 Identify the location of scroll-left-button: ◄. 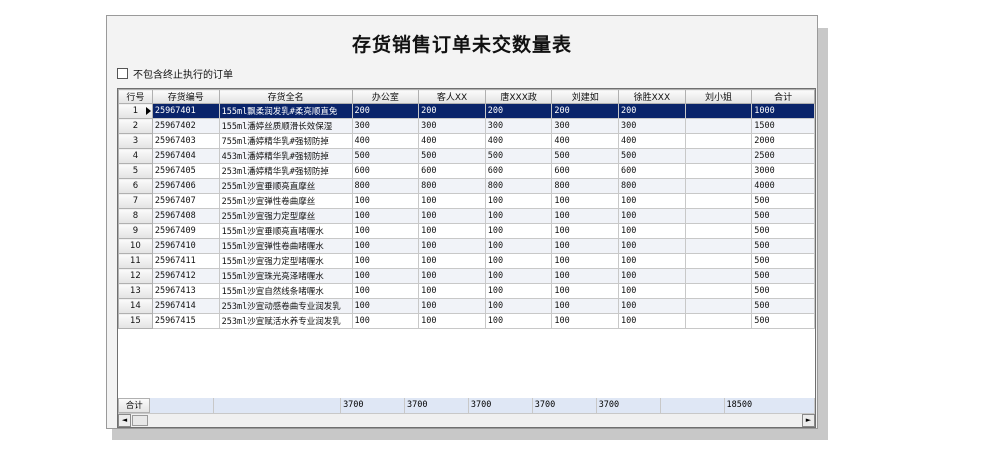
(124, 420).